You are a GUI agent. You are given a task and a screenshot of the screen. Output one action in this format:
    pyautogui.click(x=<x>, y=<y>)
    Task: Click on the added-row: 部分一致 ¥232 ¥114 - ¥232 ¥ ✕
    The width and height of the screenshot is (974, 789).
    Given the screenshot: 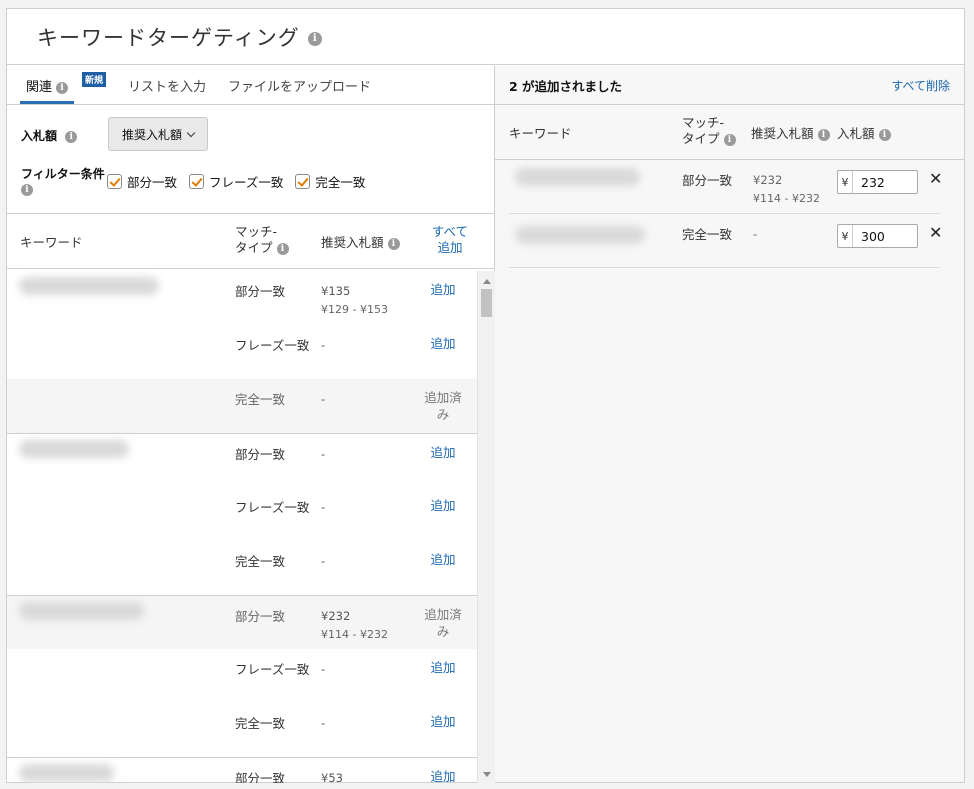 What is the action you would take?
    pyautogui.click(x=725, y=187)
    